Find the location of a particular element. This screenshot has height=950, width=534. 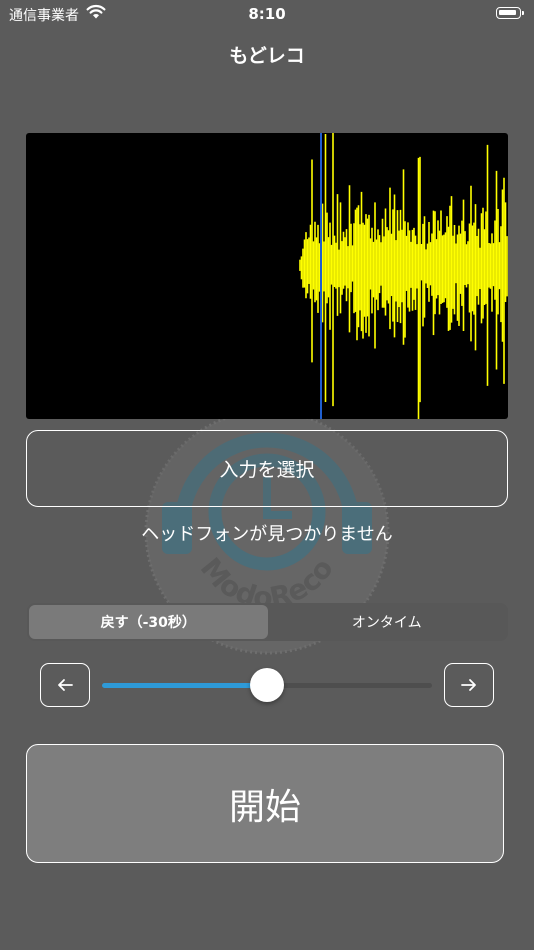

arrow-left-icon is located at coordinates (65, 685).